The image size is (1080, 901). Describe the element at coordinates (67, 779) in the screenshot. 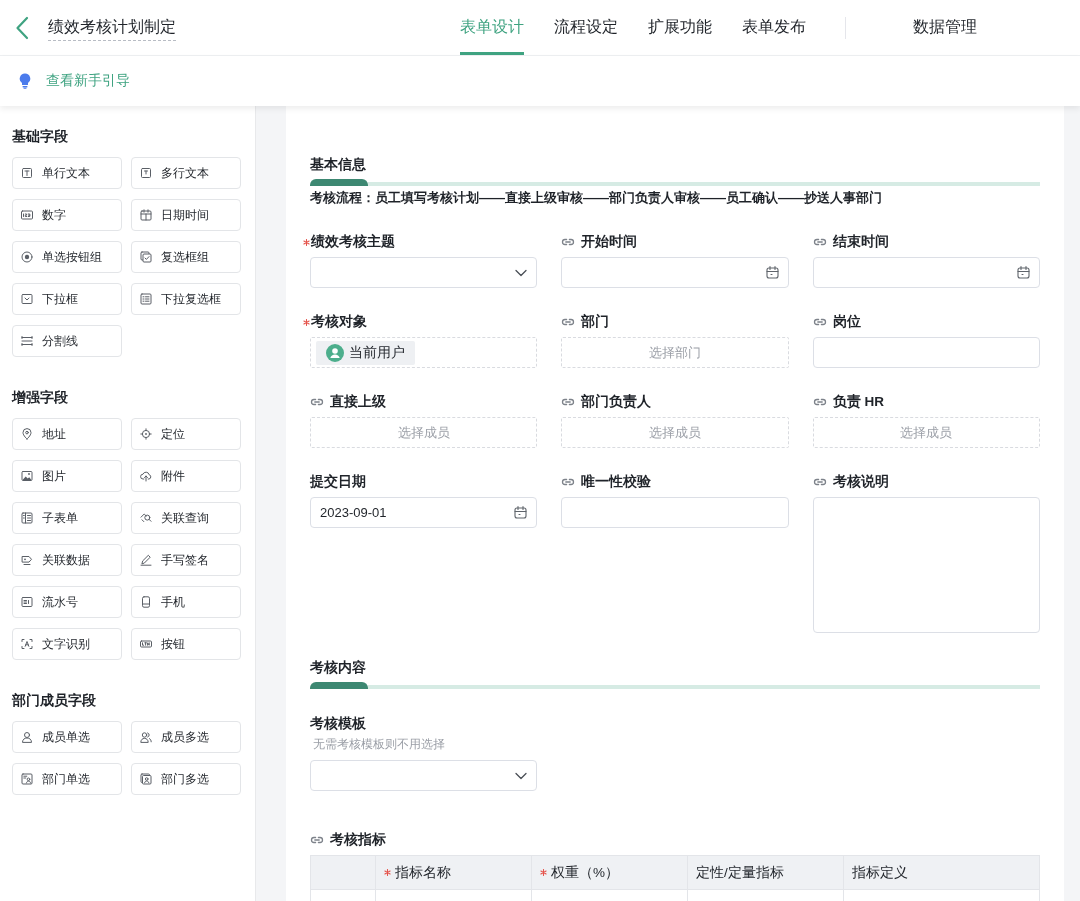

I see `field-type-button: 部门单选` at that location.